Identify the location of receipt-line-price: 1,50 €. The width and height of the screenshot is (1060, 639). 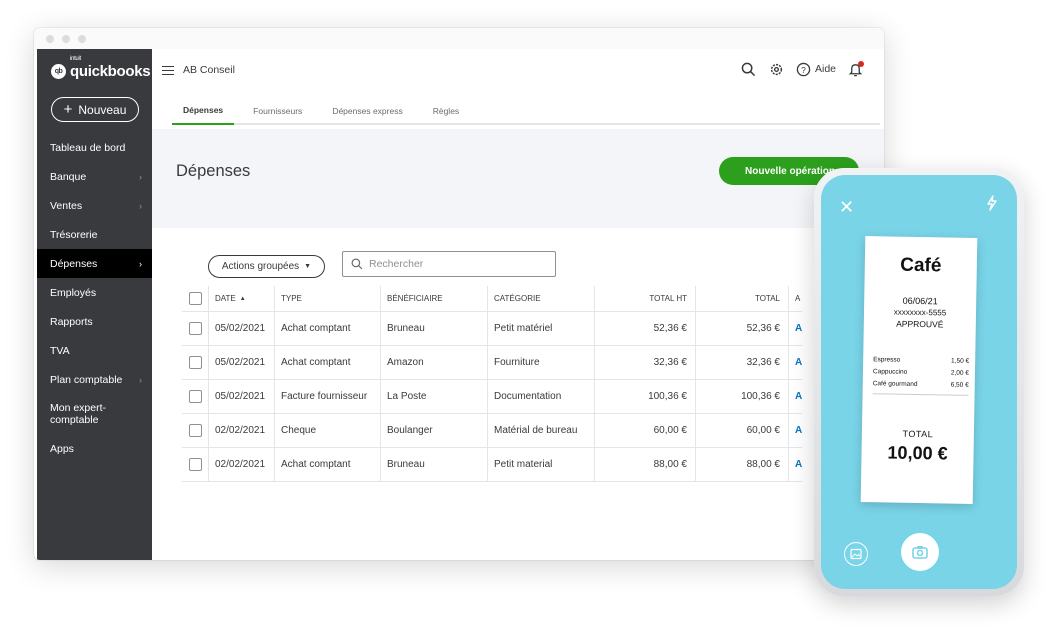
(960, 361).